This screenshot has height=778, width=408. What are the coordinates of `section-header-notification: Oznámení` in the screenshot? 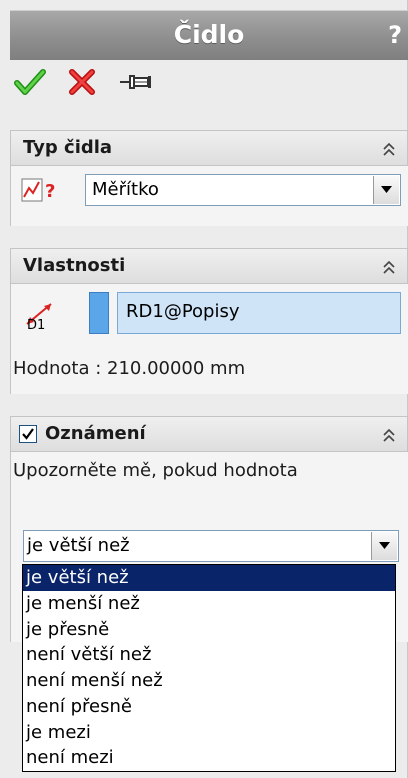 It's located at (209, 434).